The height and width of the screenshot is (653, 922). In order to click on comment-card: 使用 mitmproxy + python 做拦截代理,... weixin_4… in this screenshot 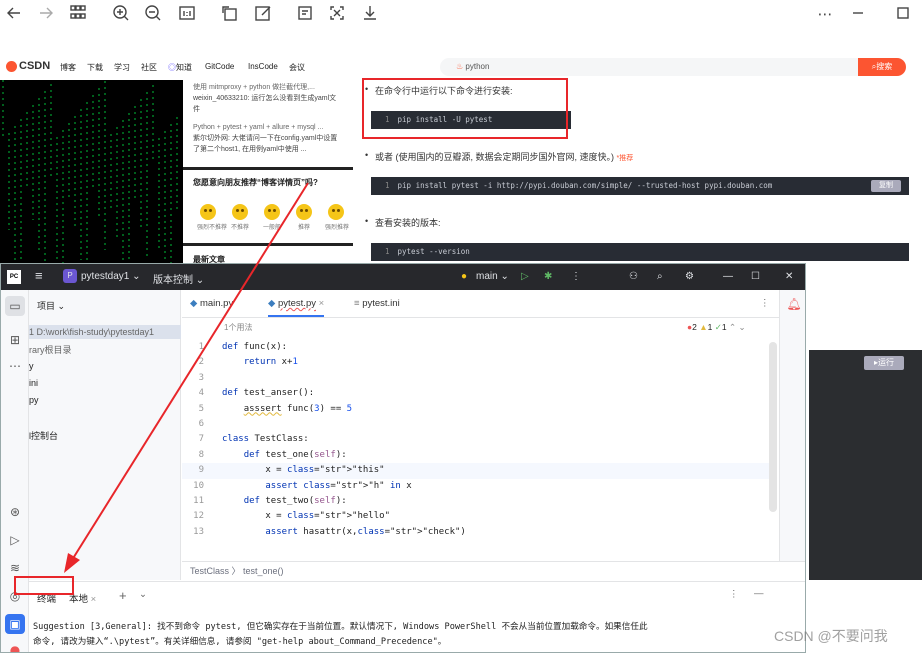, I will do `click(268, 98)`.